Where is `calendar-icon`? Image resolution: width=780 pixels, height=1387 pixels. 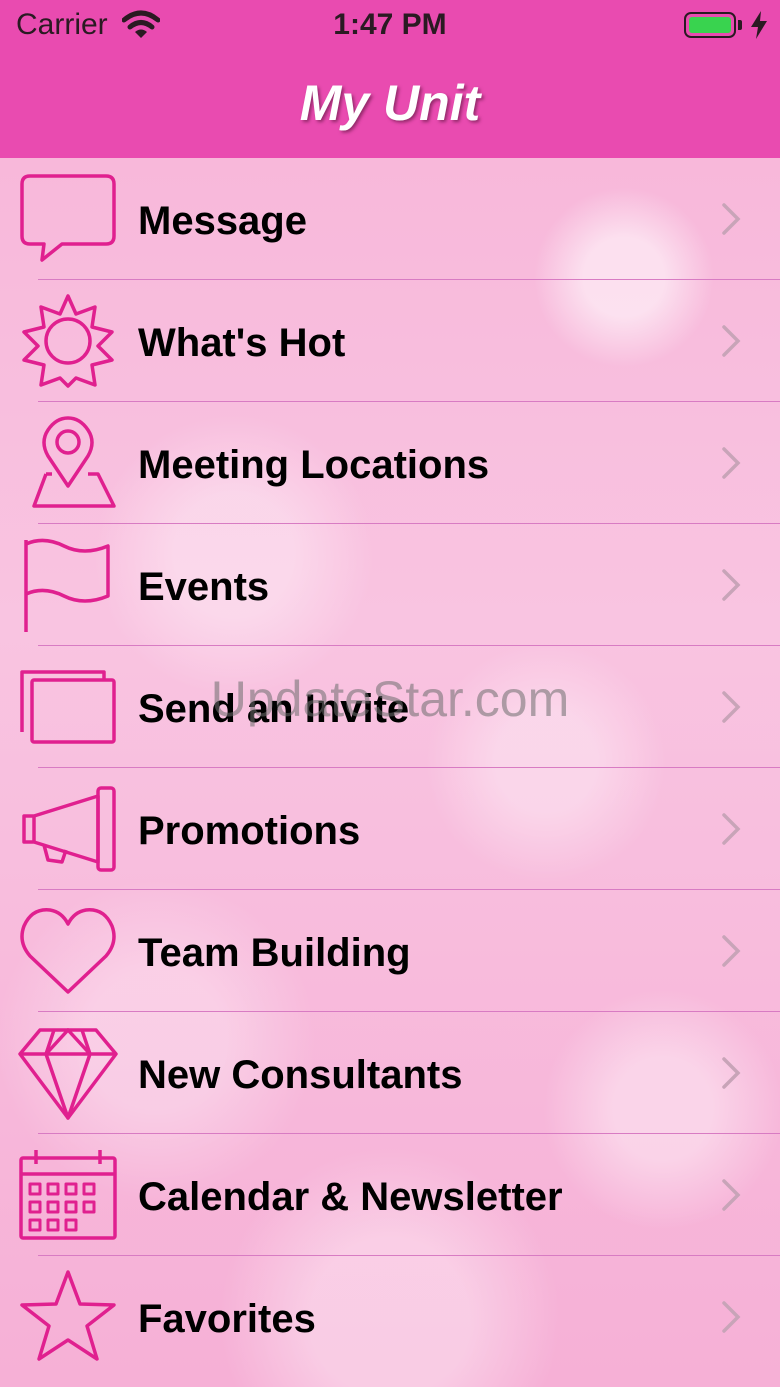 calendar-icon is located at coordinates (68, 1195).